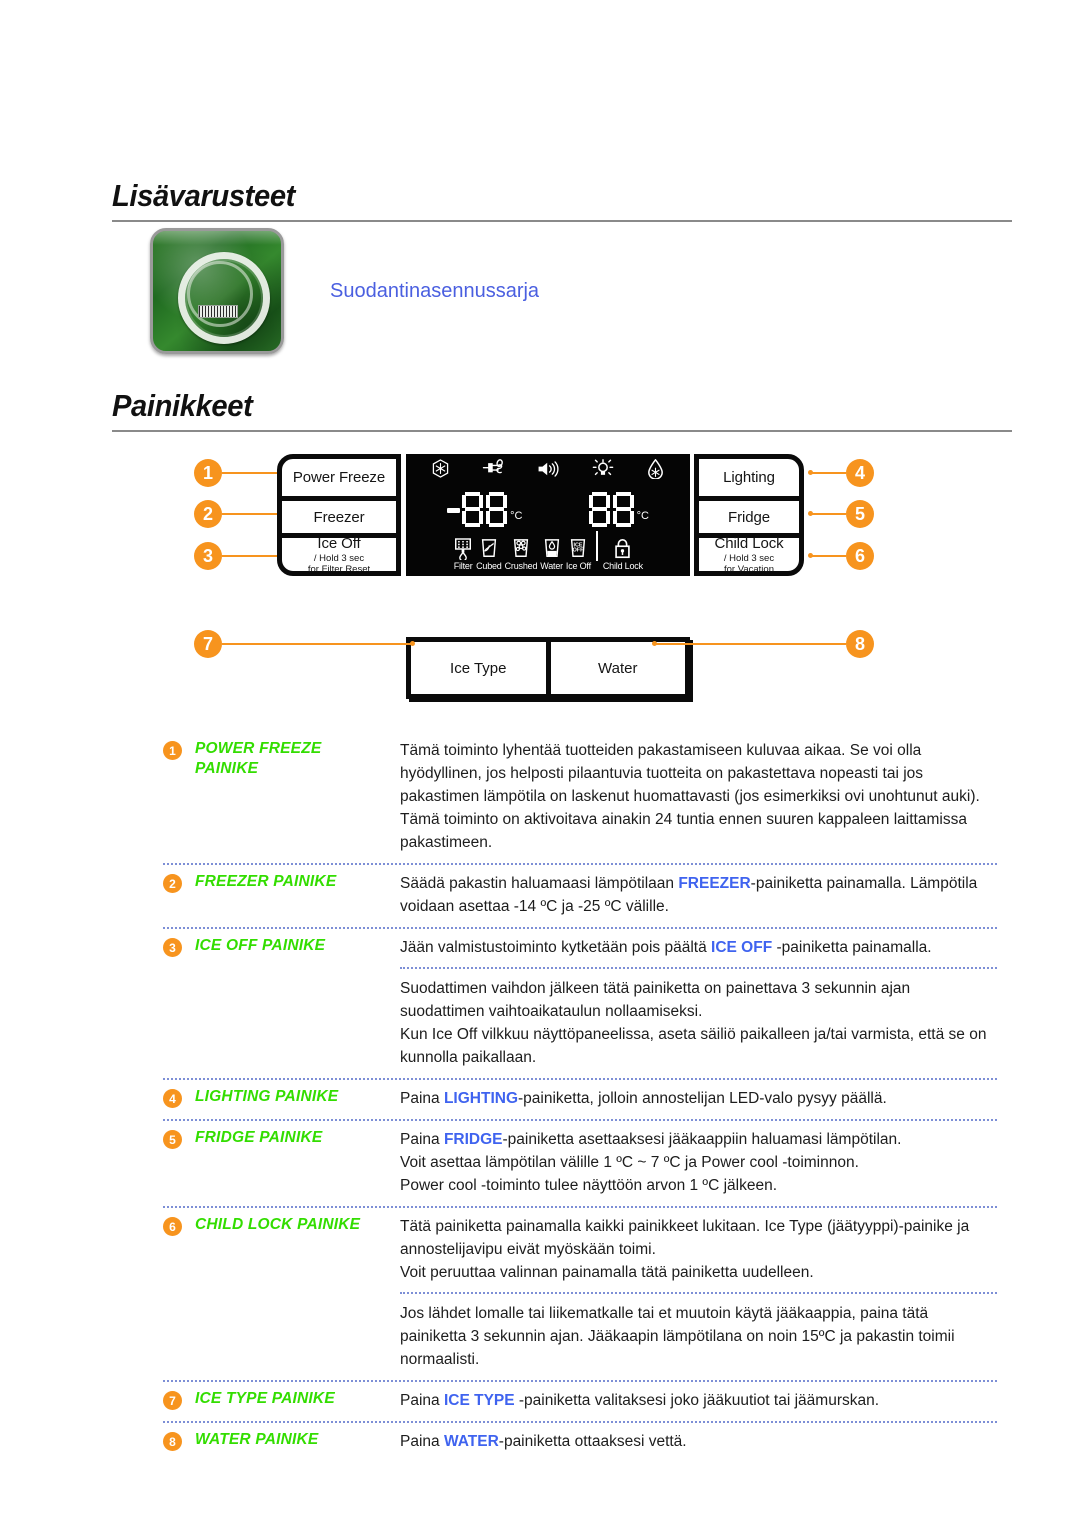 This screenshot has height=1515, width=1080. I want to click on button-water-label: Water, so click(618, 668).